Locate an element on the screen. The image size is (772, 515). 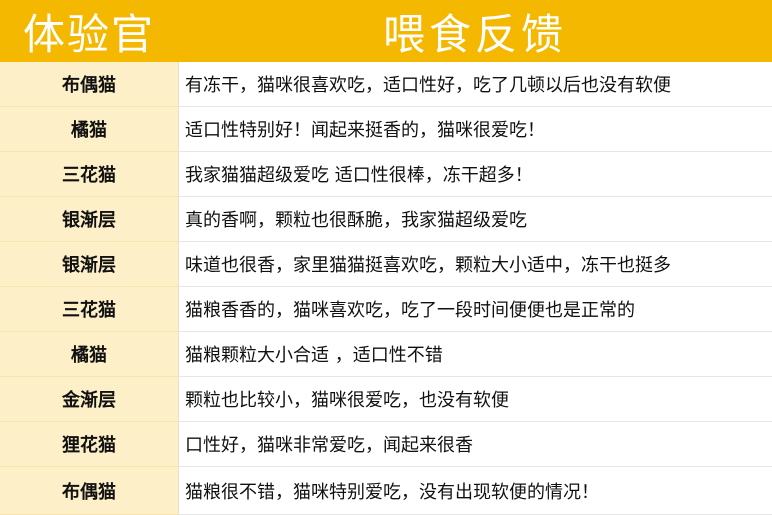
table-row: 布偶猫 有冻干，猫咪很喜欢吃，适口性好，吃了几顿以后也没有软便 is located at coordinates (386, 84).